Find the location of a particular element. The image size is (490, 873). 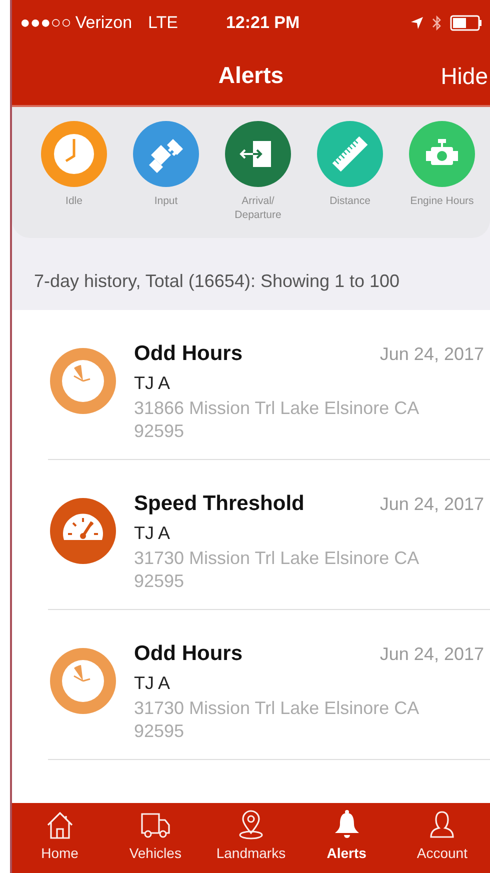

network-type: LTE is located at coordinates (163, 23).